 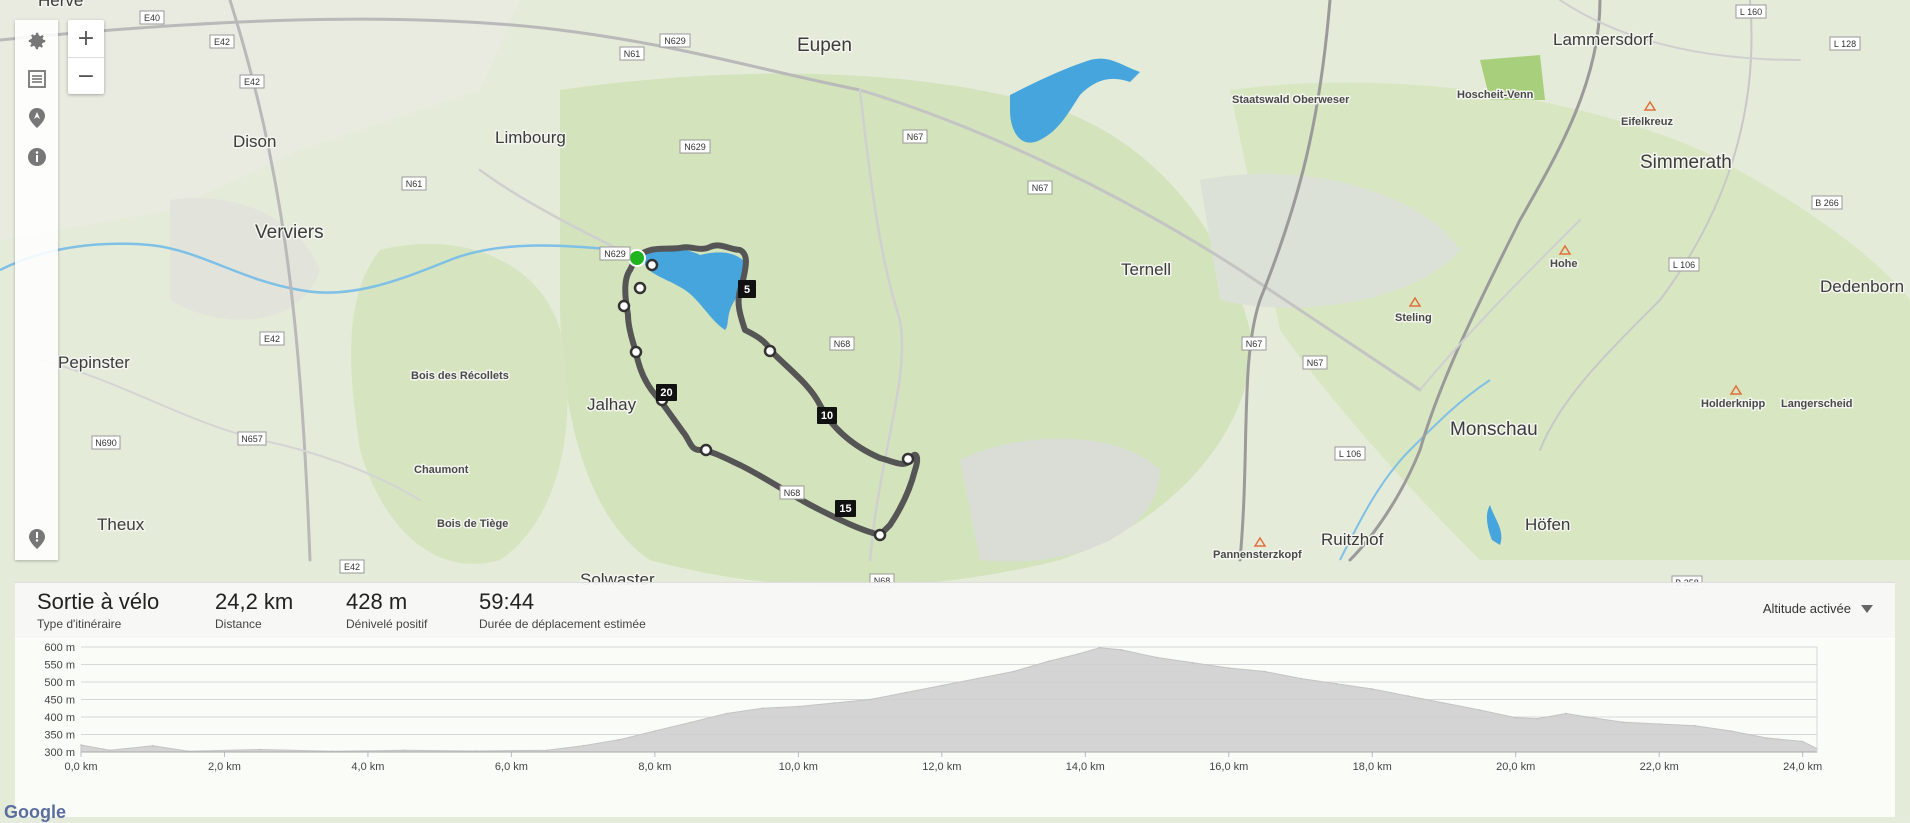 What do you see at coordinates (1372, 767) in the screenshot?
I see `x-tick-label: 18,0 km` at bounding box center [1372, 767].